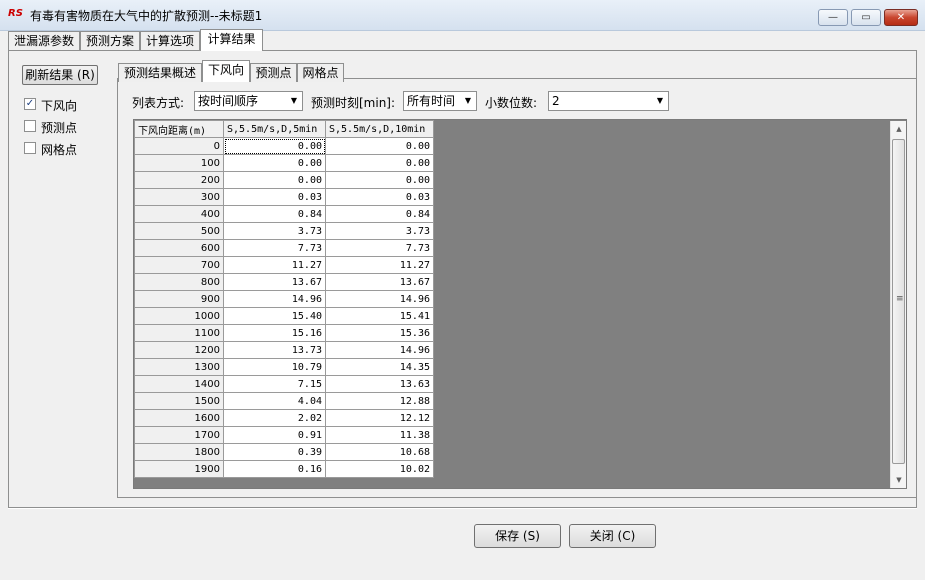  What do you see at coordinates (379, 418) in the screenshot?
I see `cell-10min: 12.12` at bounding box center [379, 418].